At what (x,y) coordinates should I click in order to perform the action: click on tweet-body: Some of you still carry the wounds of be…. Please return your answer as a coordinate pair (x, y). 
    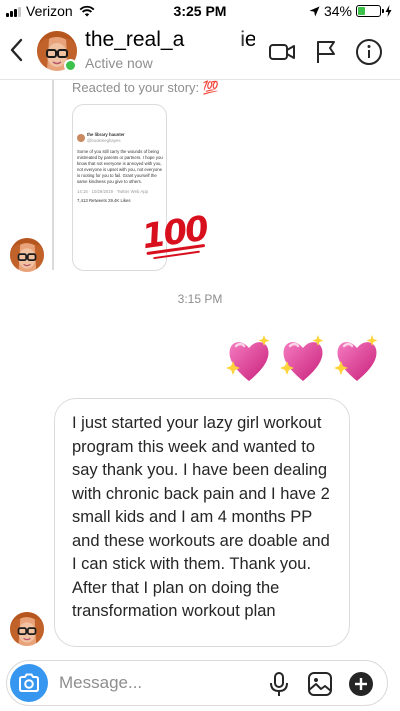
    Looking at the image, I should click on (120, 166).